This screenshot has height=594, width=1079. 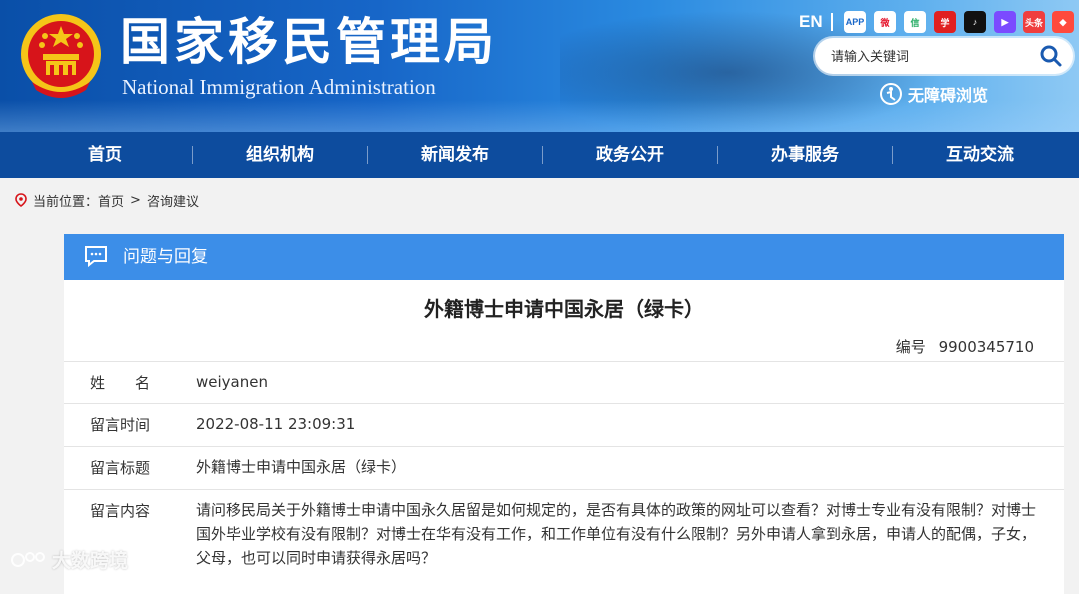 I want to click on row-value: 2022-08-11 23:09:31, so click(x=276, y=424).